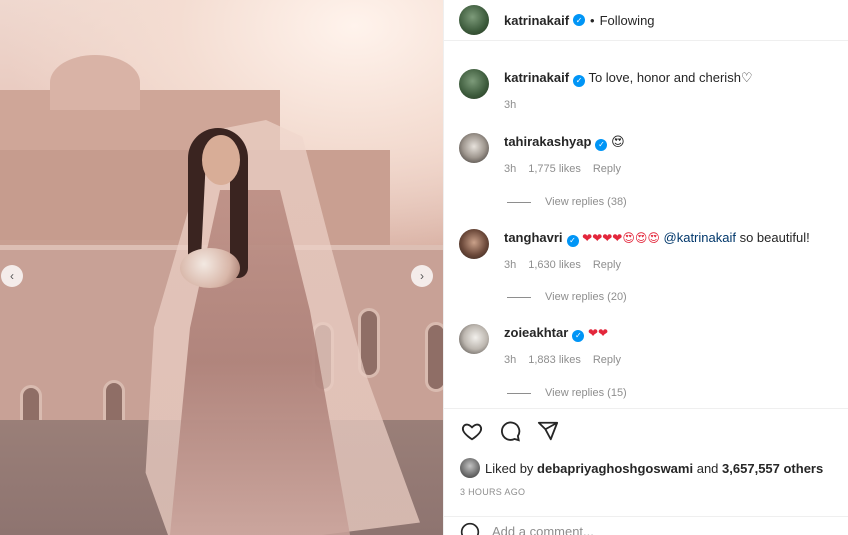 The width and height of the screenshot is (848, 535). Describe the element at coordinates (540, 346) in the screenshot. I see `comment-item: zoieakhtar ✓ ❤❤ 3h 1,883 likes Reply` at that location.